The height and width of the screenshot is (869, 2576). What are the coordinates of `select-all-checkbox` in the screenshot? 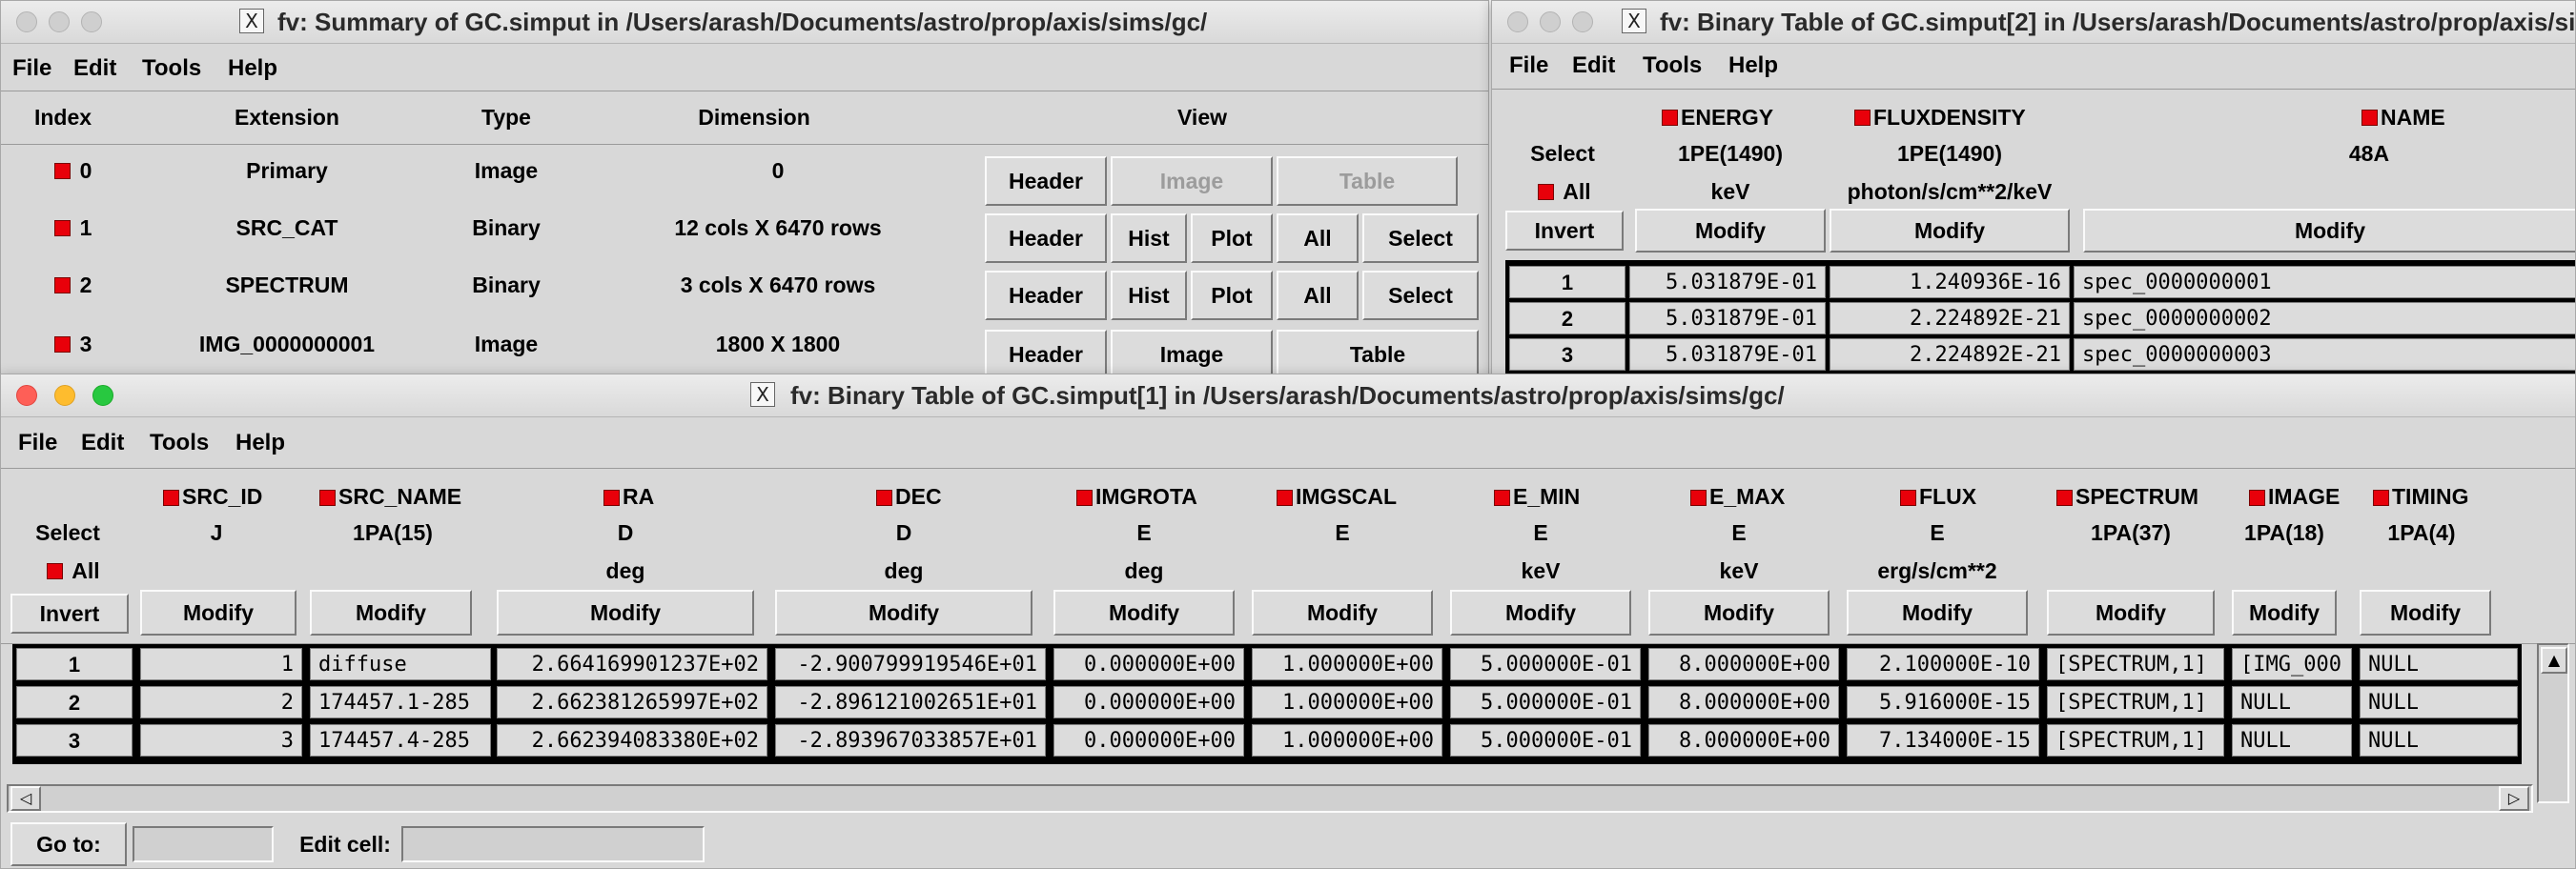 It's located at (1546, 192).